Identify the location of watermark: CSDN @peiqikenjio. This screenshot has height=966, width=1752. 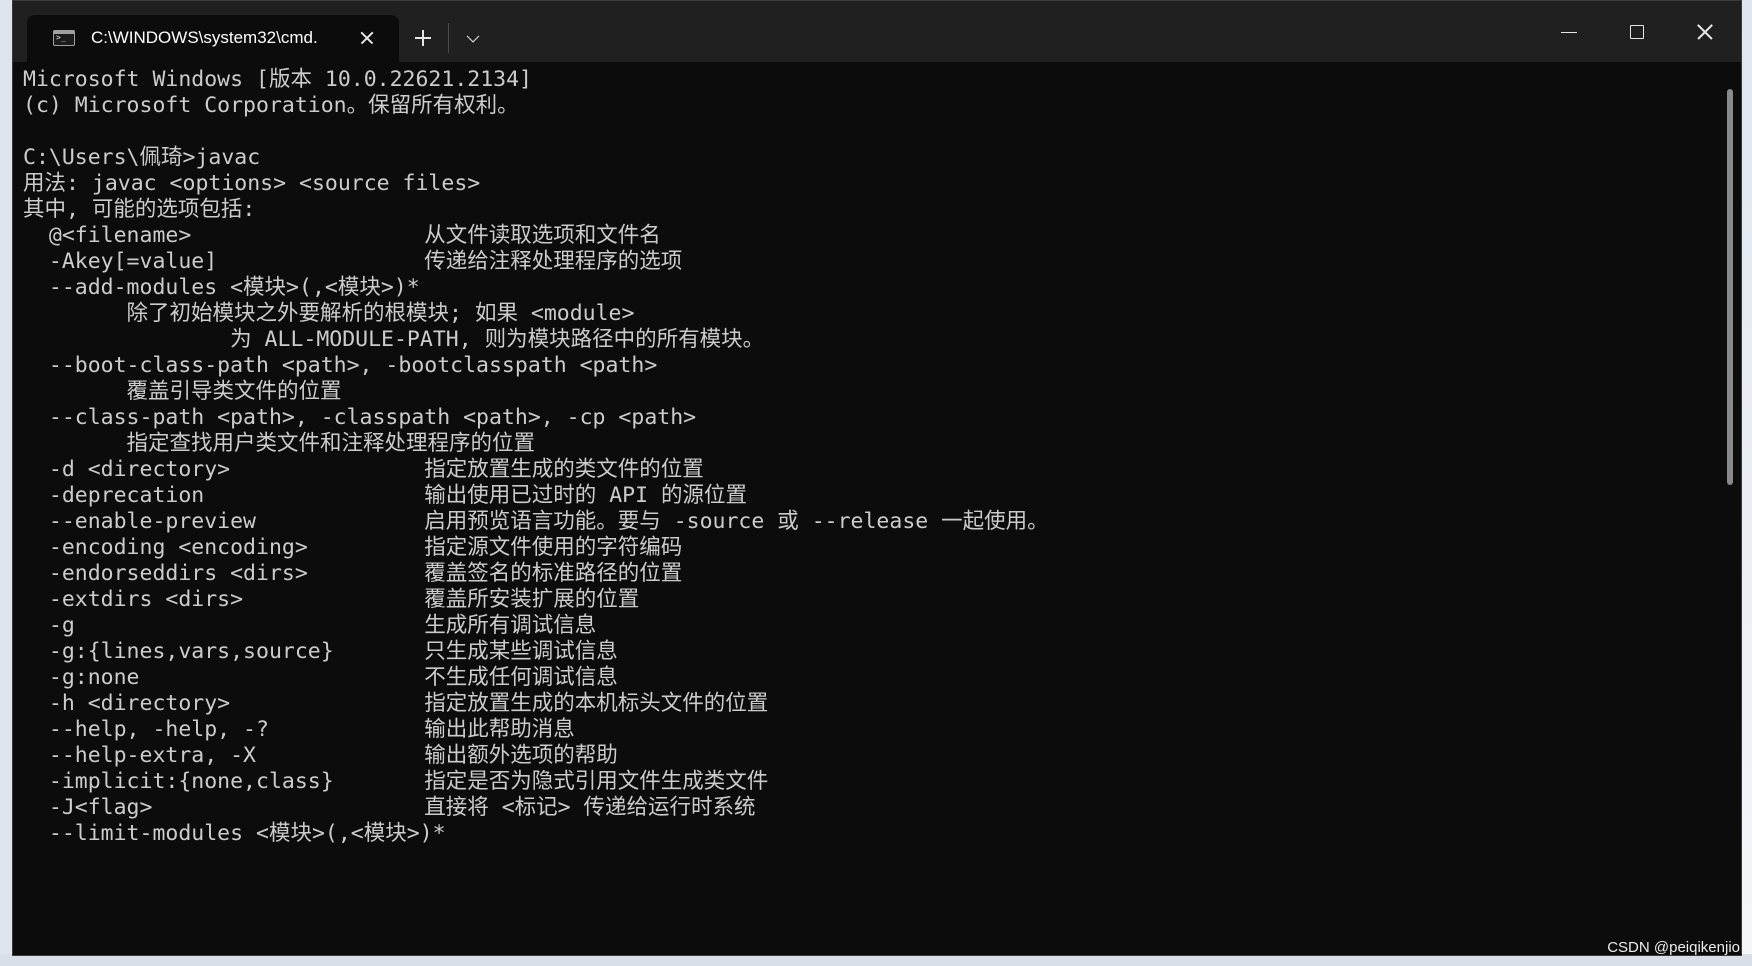
(1673, 947).